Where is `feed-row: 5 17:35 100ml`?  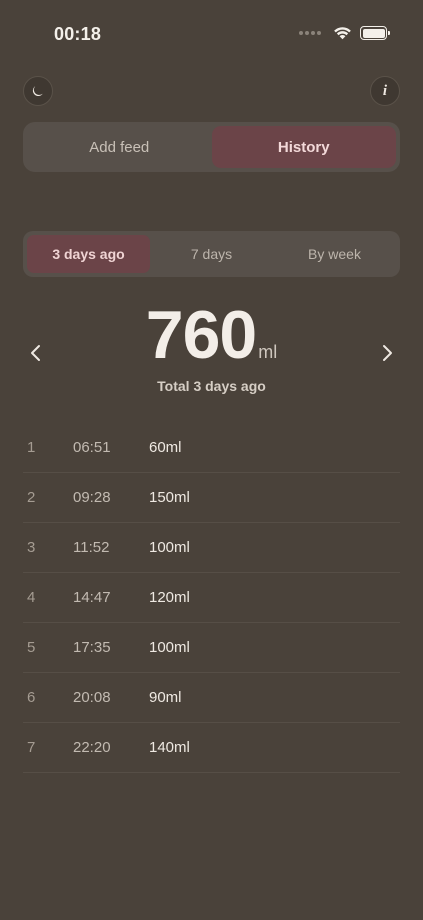 feed-row: 5 17:35 100ml is located at coordinates (211, 648).